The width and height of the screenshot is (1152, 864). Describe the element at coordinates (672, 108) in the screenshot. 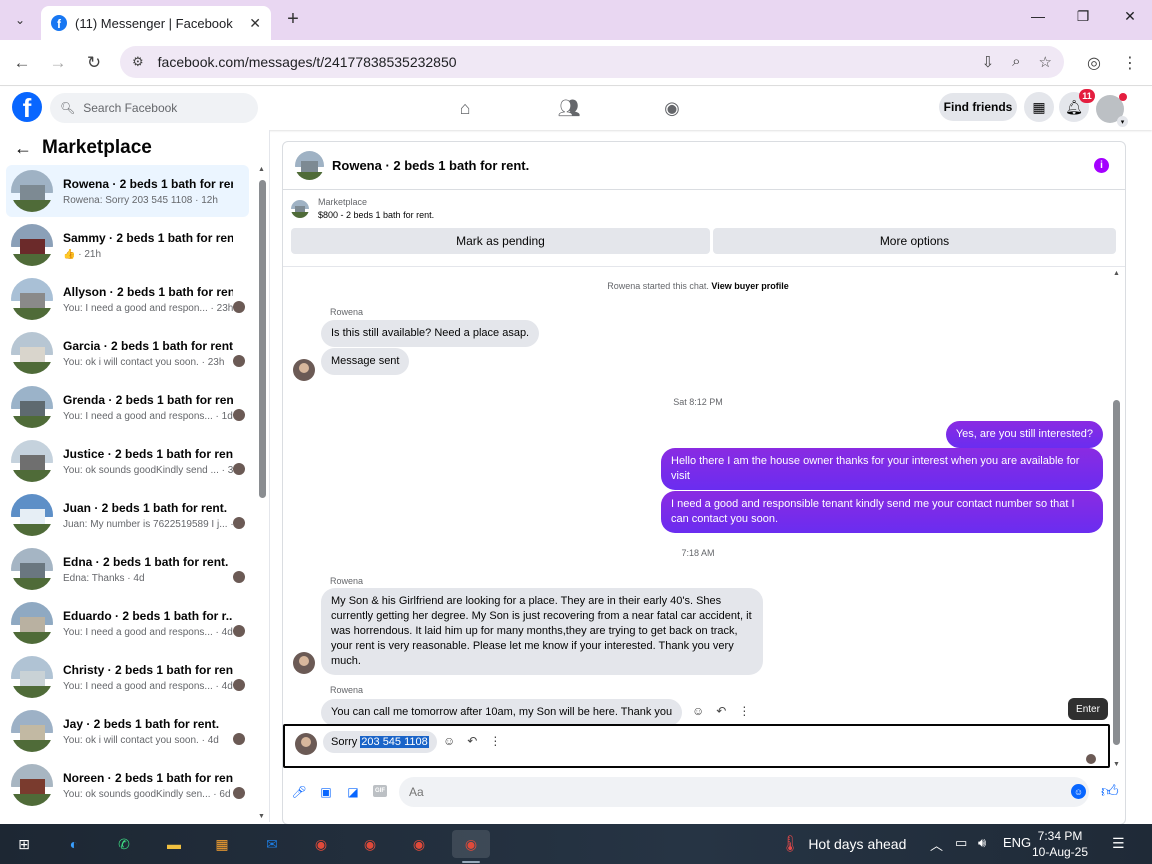

I see `groups-icon: ◉` at that location.